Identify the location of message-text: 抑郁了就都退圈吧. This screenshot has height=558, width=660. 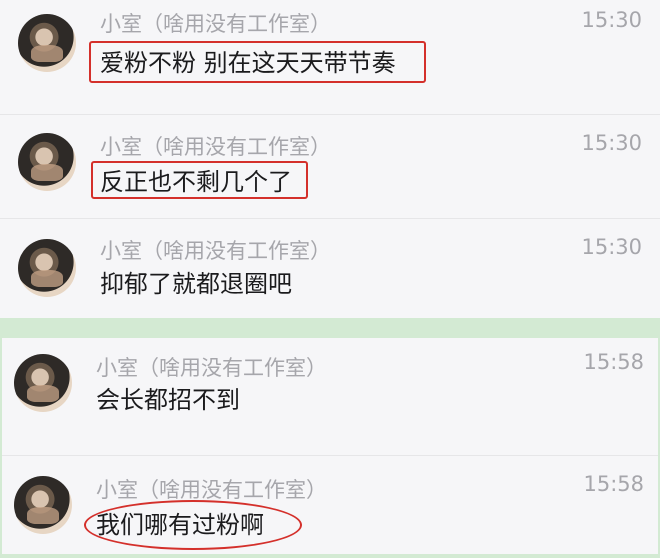
(196, 284).